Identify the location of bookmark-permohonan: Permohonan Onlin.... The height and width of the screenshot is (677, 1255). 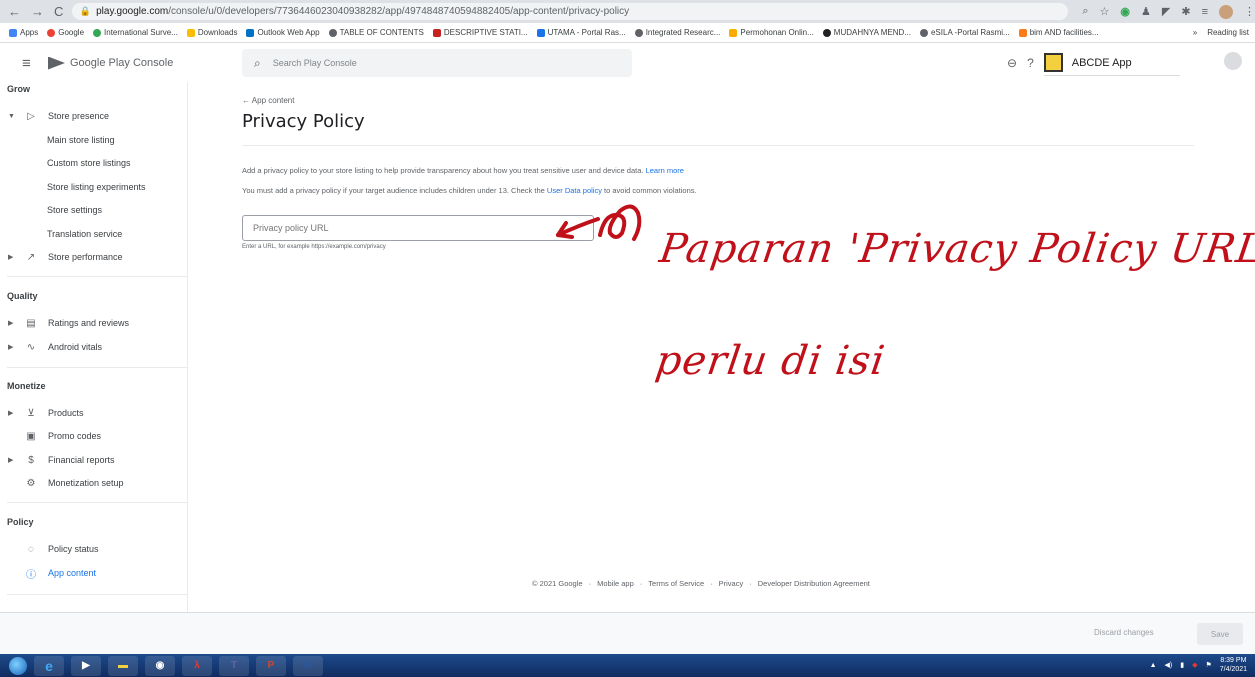
(771, 32).